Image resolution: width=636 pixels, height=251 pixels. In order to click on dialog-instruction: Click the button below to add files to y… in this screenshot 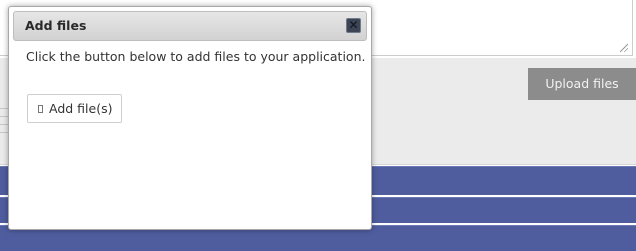, I will do `click(196, 56)`.